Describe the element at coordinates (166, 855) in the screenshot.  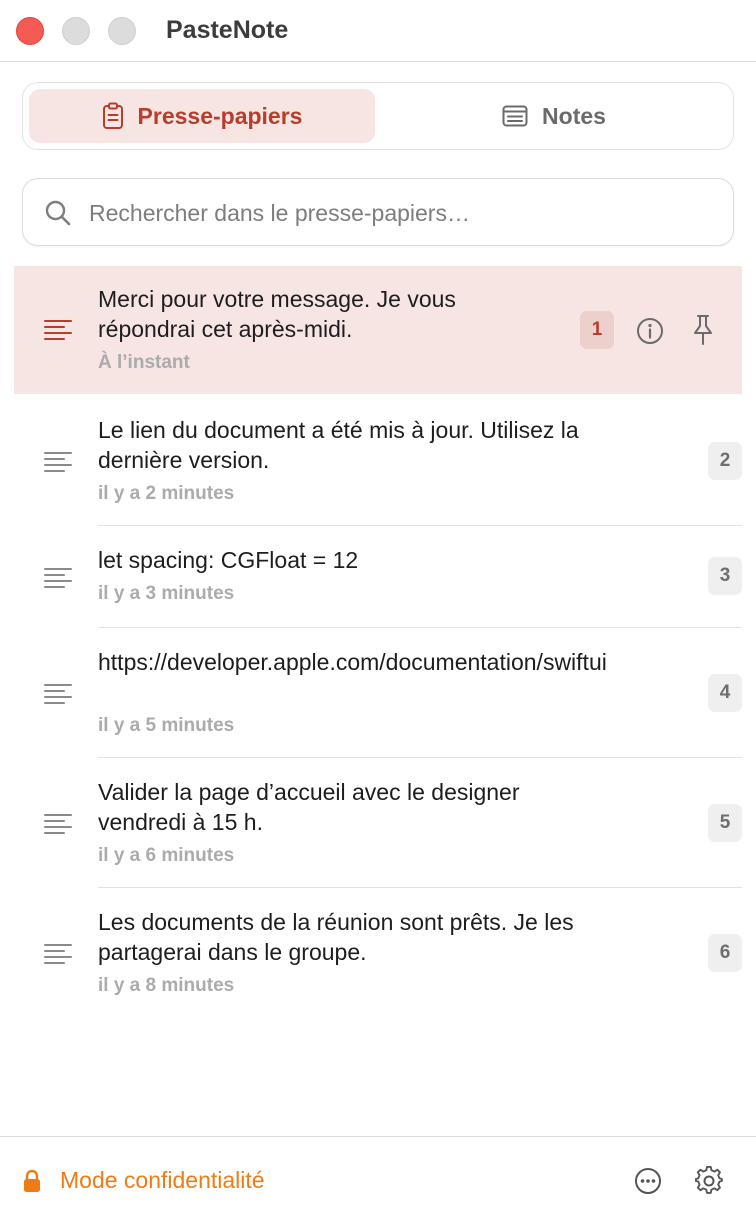
I see `clip-time: il y a 6 minutes` at that location.